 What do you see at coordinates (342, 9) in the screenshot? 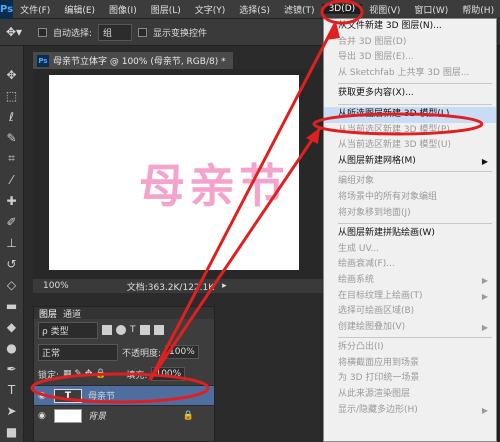
I see `menu-3d: 3D(D)` at bounding box center [342, 9].